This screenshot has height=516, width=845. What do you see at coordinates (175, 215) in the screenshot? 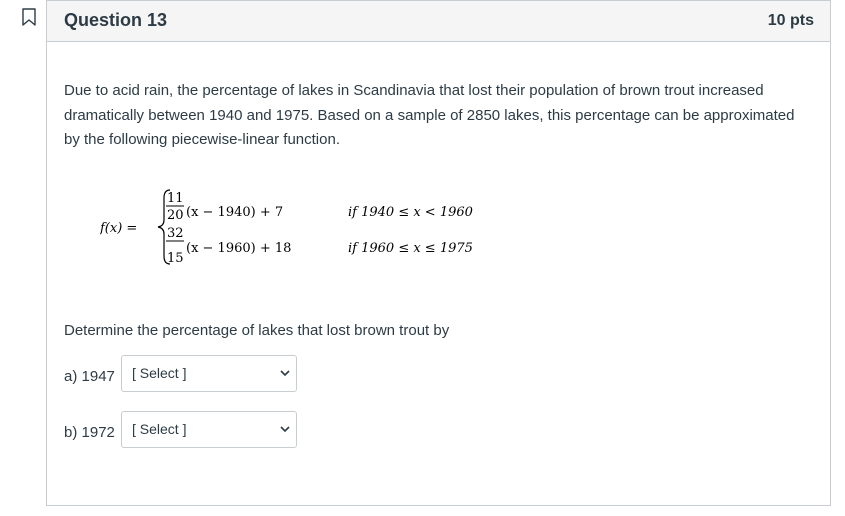
I see `piece1-denominator: 20` at bounding box center [175, 215].